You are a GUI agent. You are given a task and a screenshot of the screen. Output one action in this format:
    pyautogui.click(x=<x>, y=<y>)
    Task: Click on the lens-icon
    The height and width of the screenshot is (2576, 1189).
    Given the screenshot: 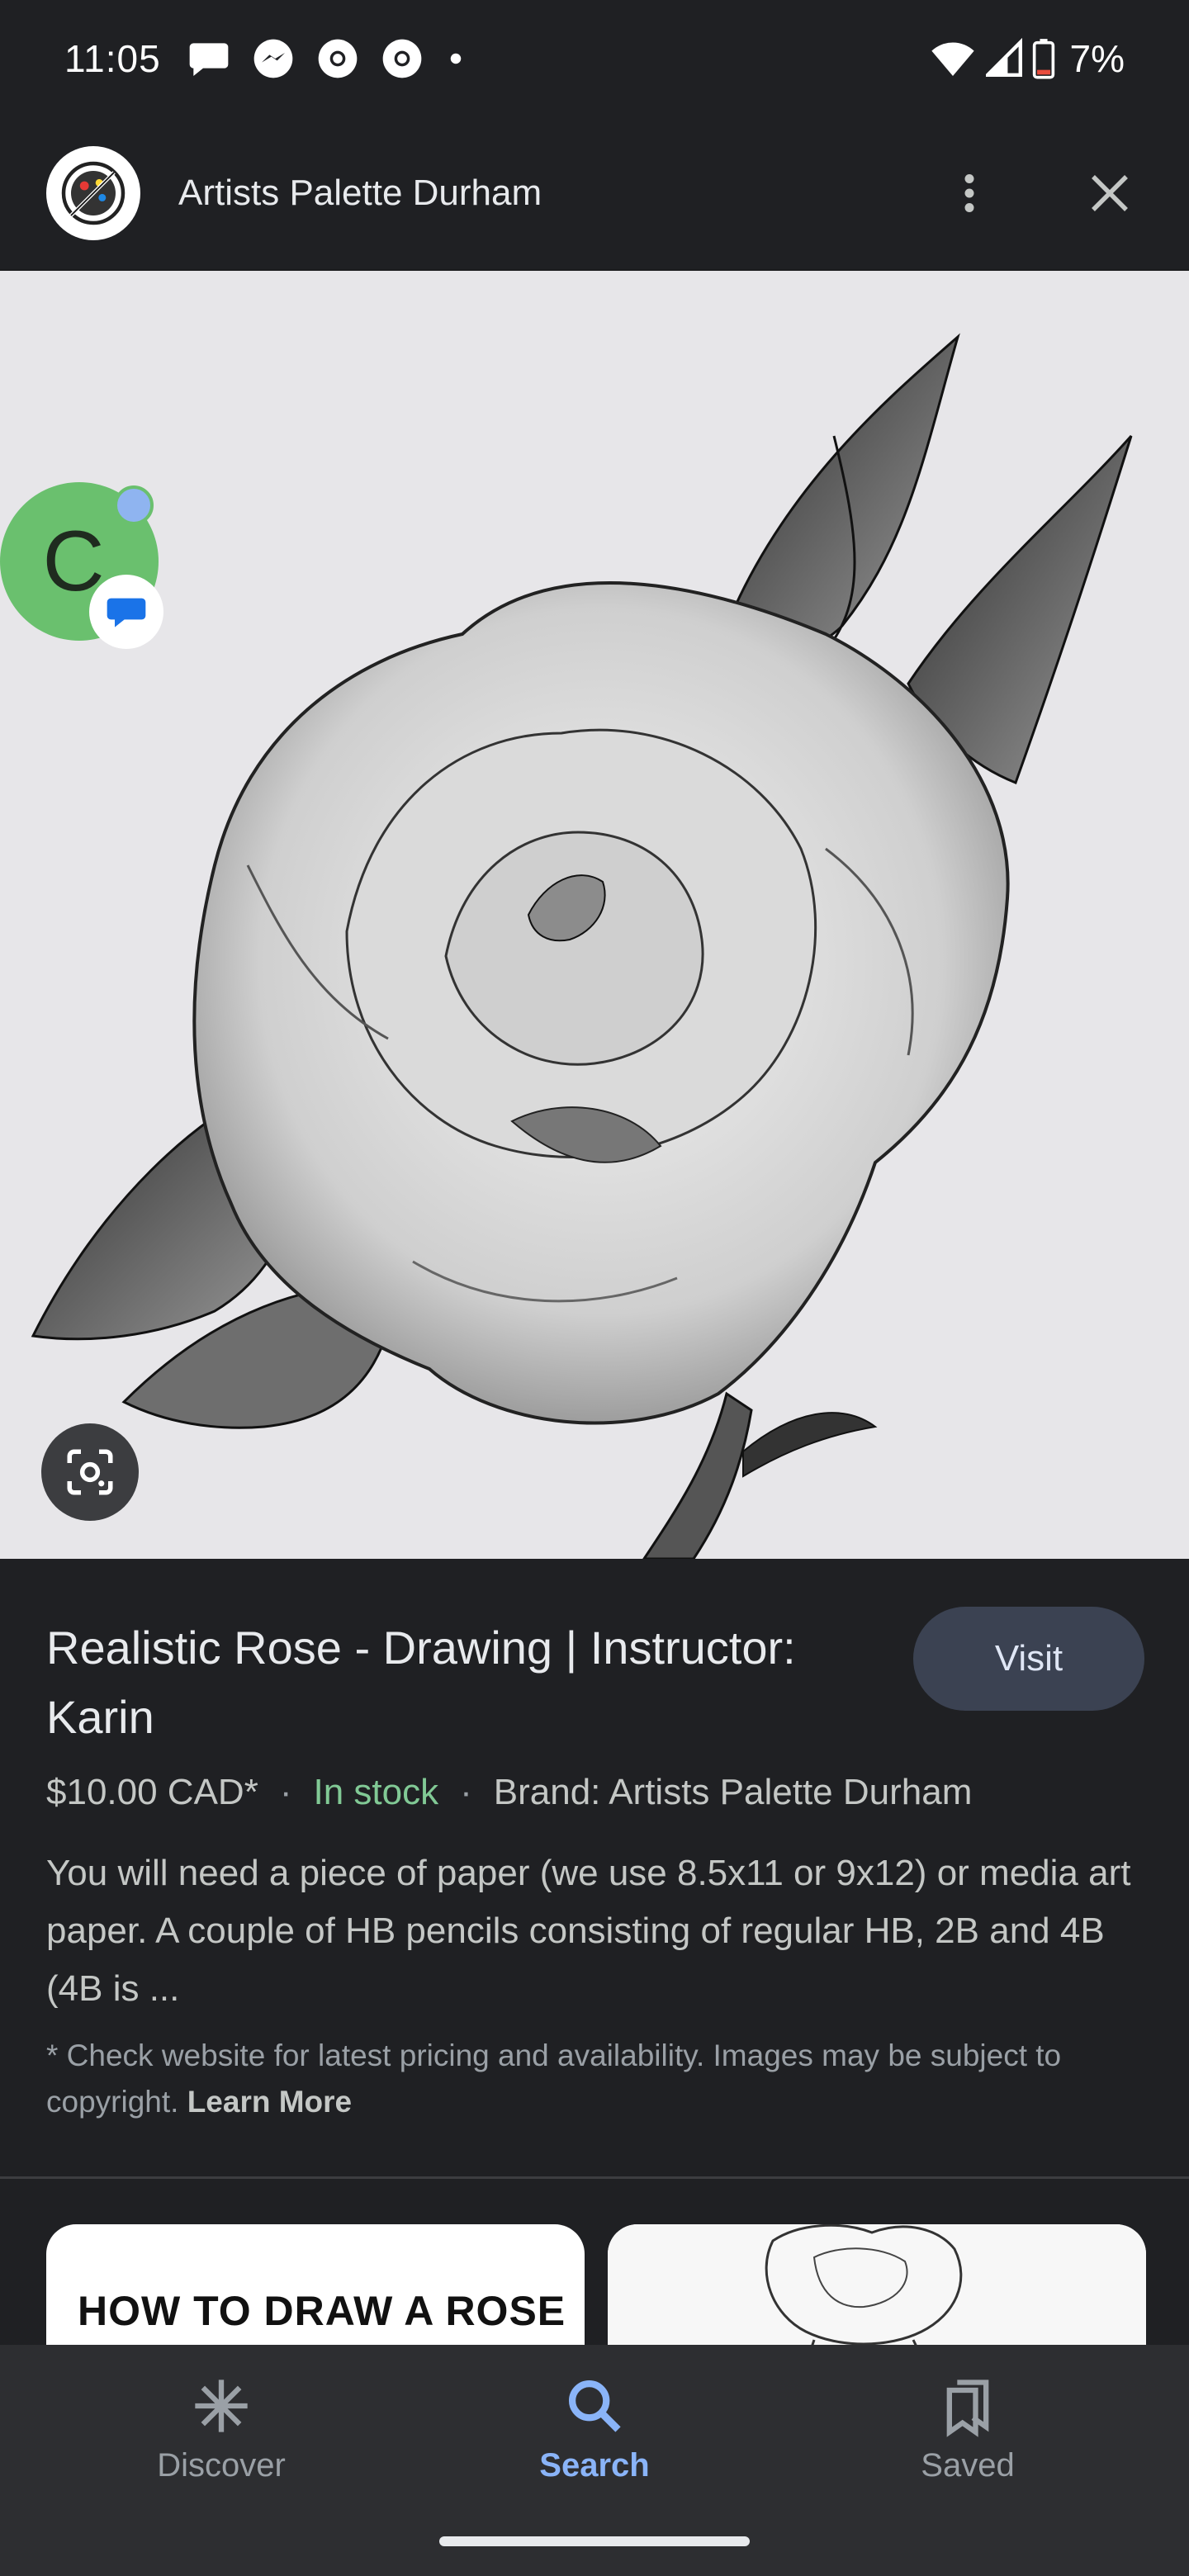 What is the action you would take?
    pyautogui.click(x=90, y=1472)
    